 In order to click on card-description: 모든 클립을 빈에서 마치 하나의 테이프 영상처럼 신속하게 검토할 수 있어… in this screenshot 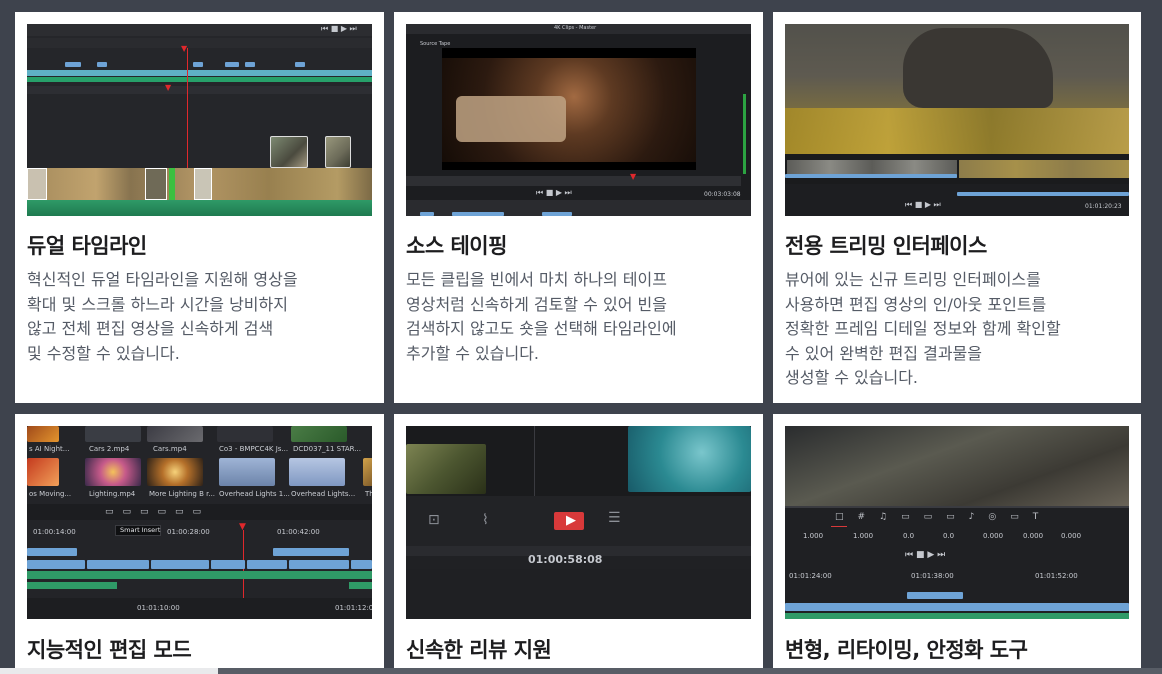, I will do `click(541, 316)`.